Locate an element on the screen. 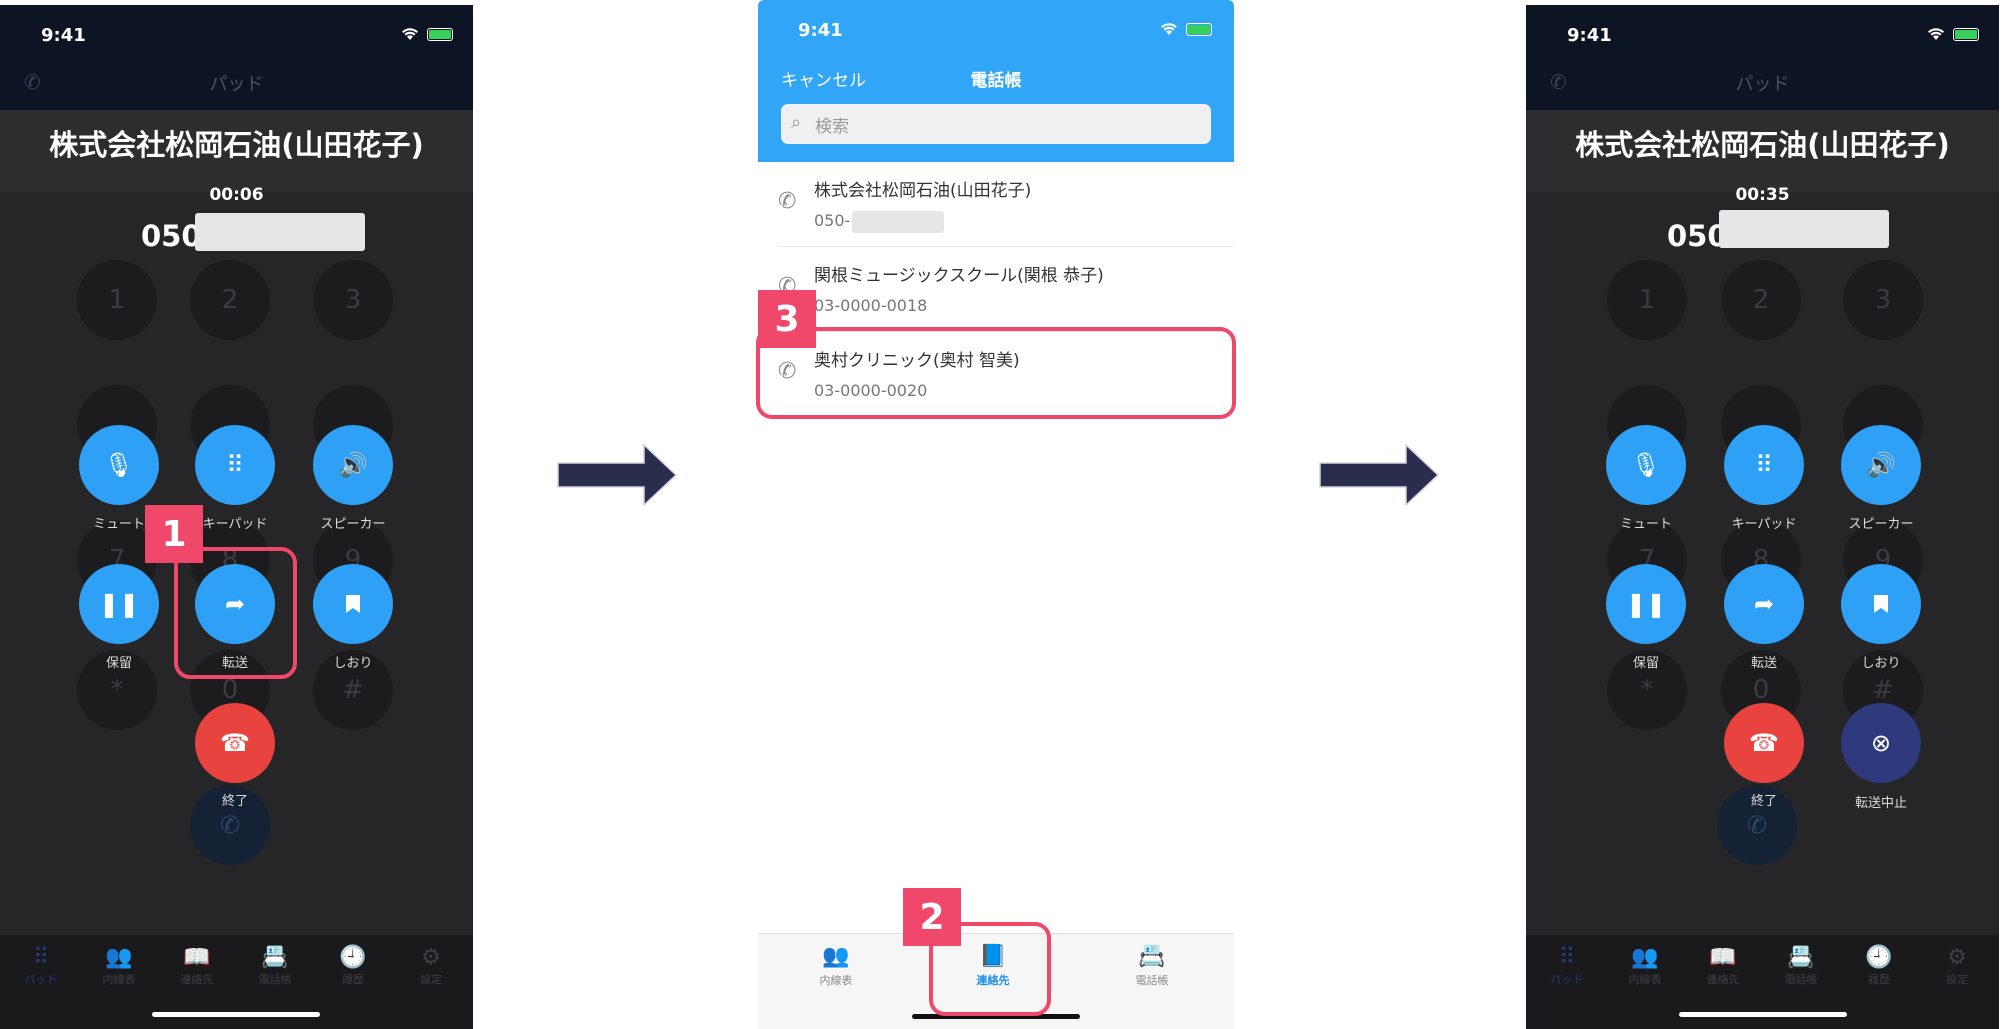 This screenshot has width=2002, height=1029. book-icon: 📖 is located at coordinates (197, 957).